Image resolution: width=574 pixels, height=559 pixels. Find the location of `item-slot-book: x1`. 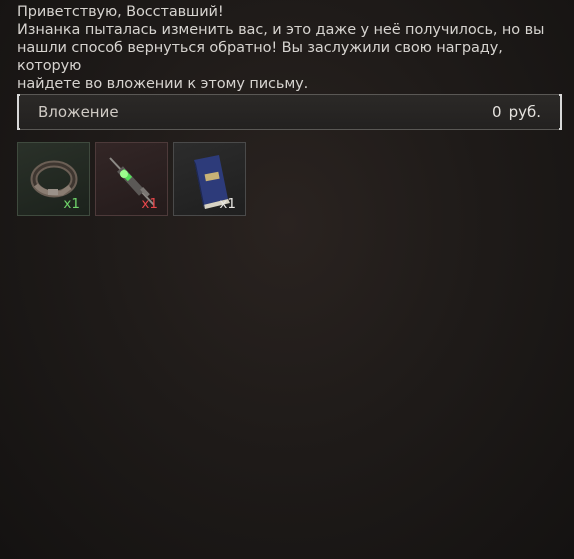

item-slot-book: x1 is located at coordinates (209, 179).